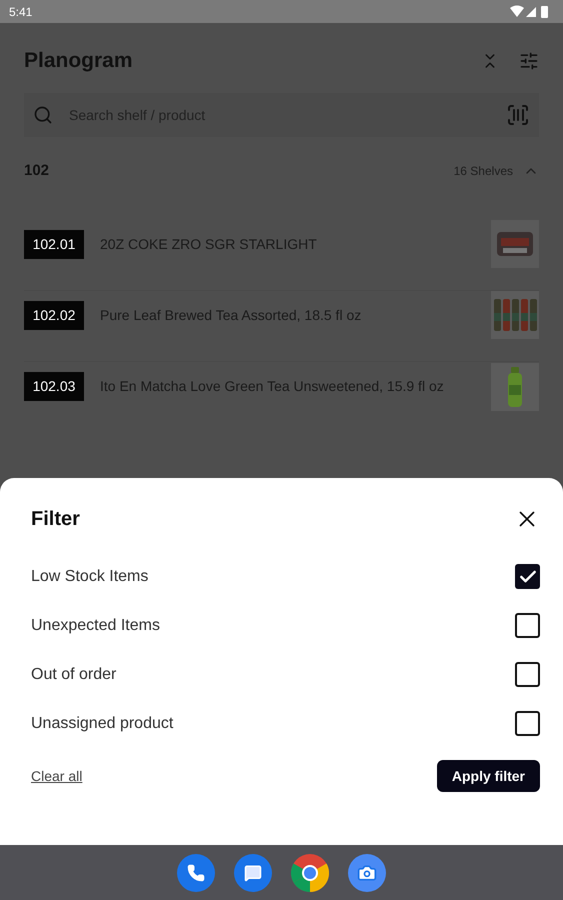  I want to click on browser-app-icon, so click(310, 873).